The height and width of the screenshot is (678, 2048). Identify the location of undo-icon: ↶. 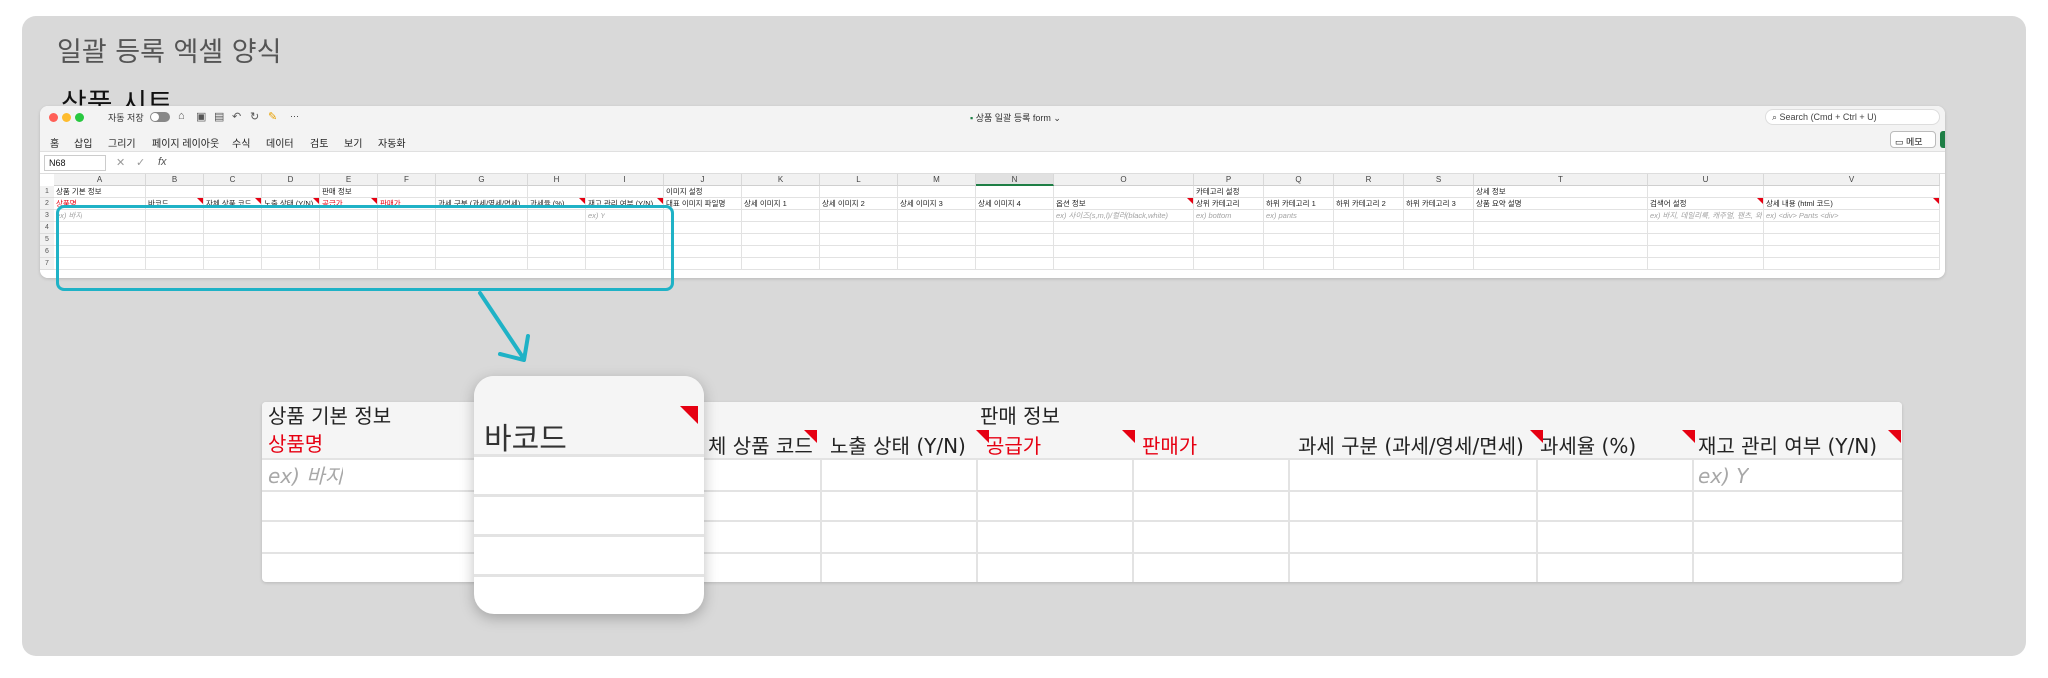
(236, 116).